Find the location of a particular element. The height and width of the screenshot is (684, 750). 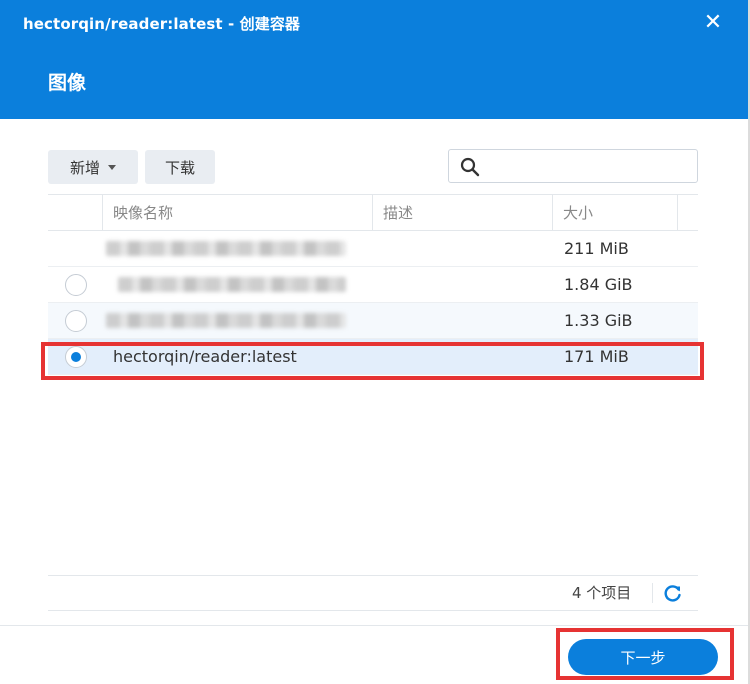

table-row: 211 MiB is located at coordinates (373, 249).